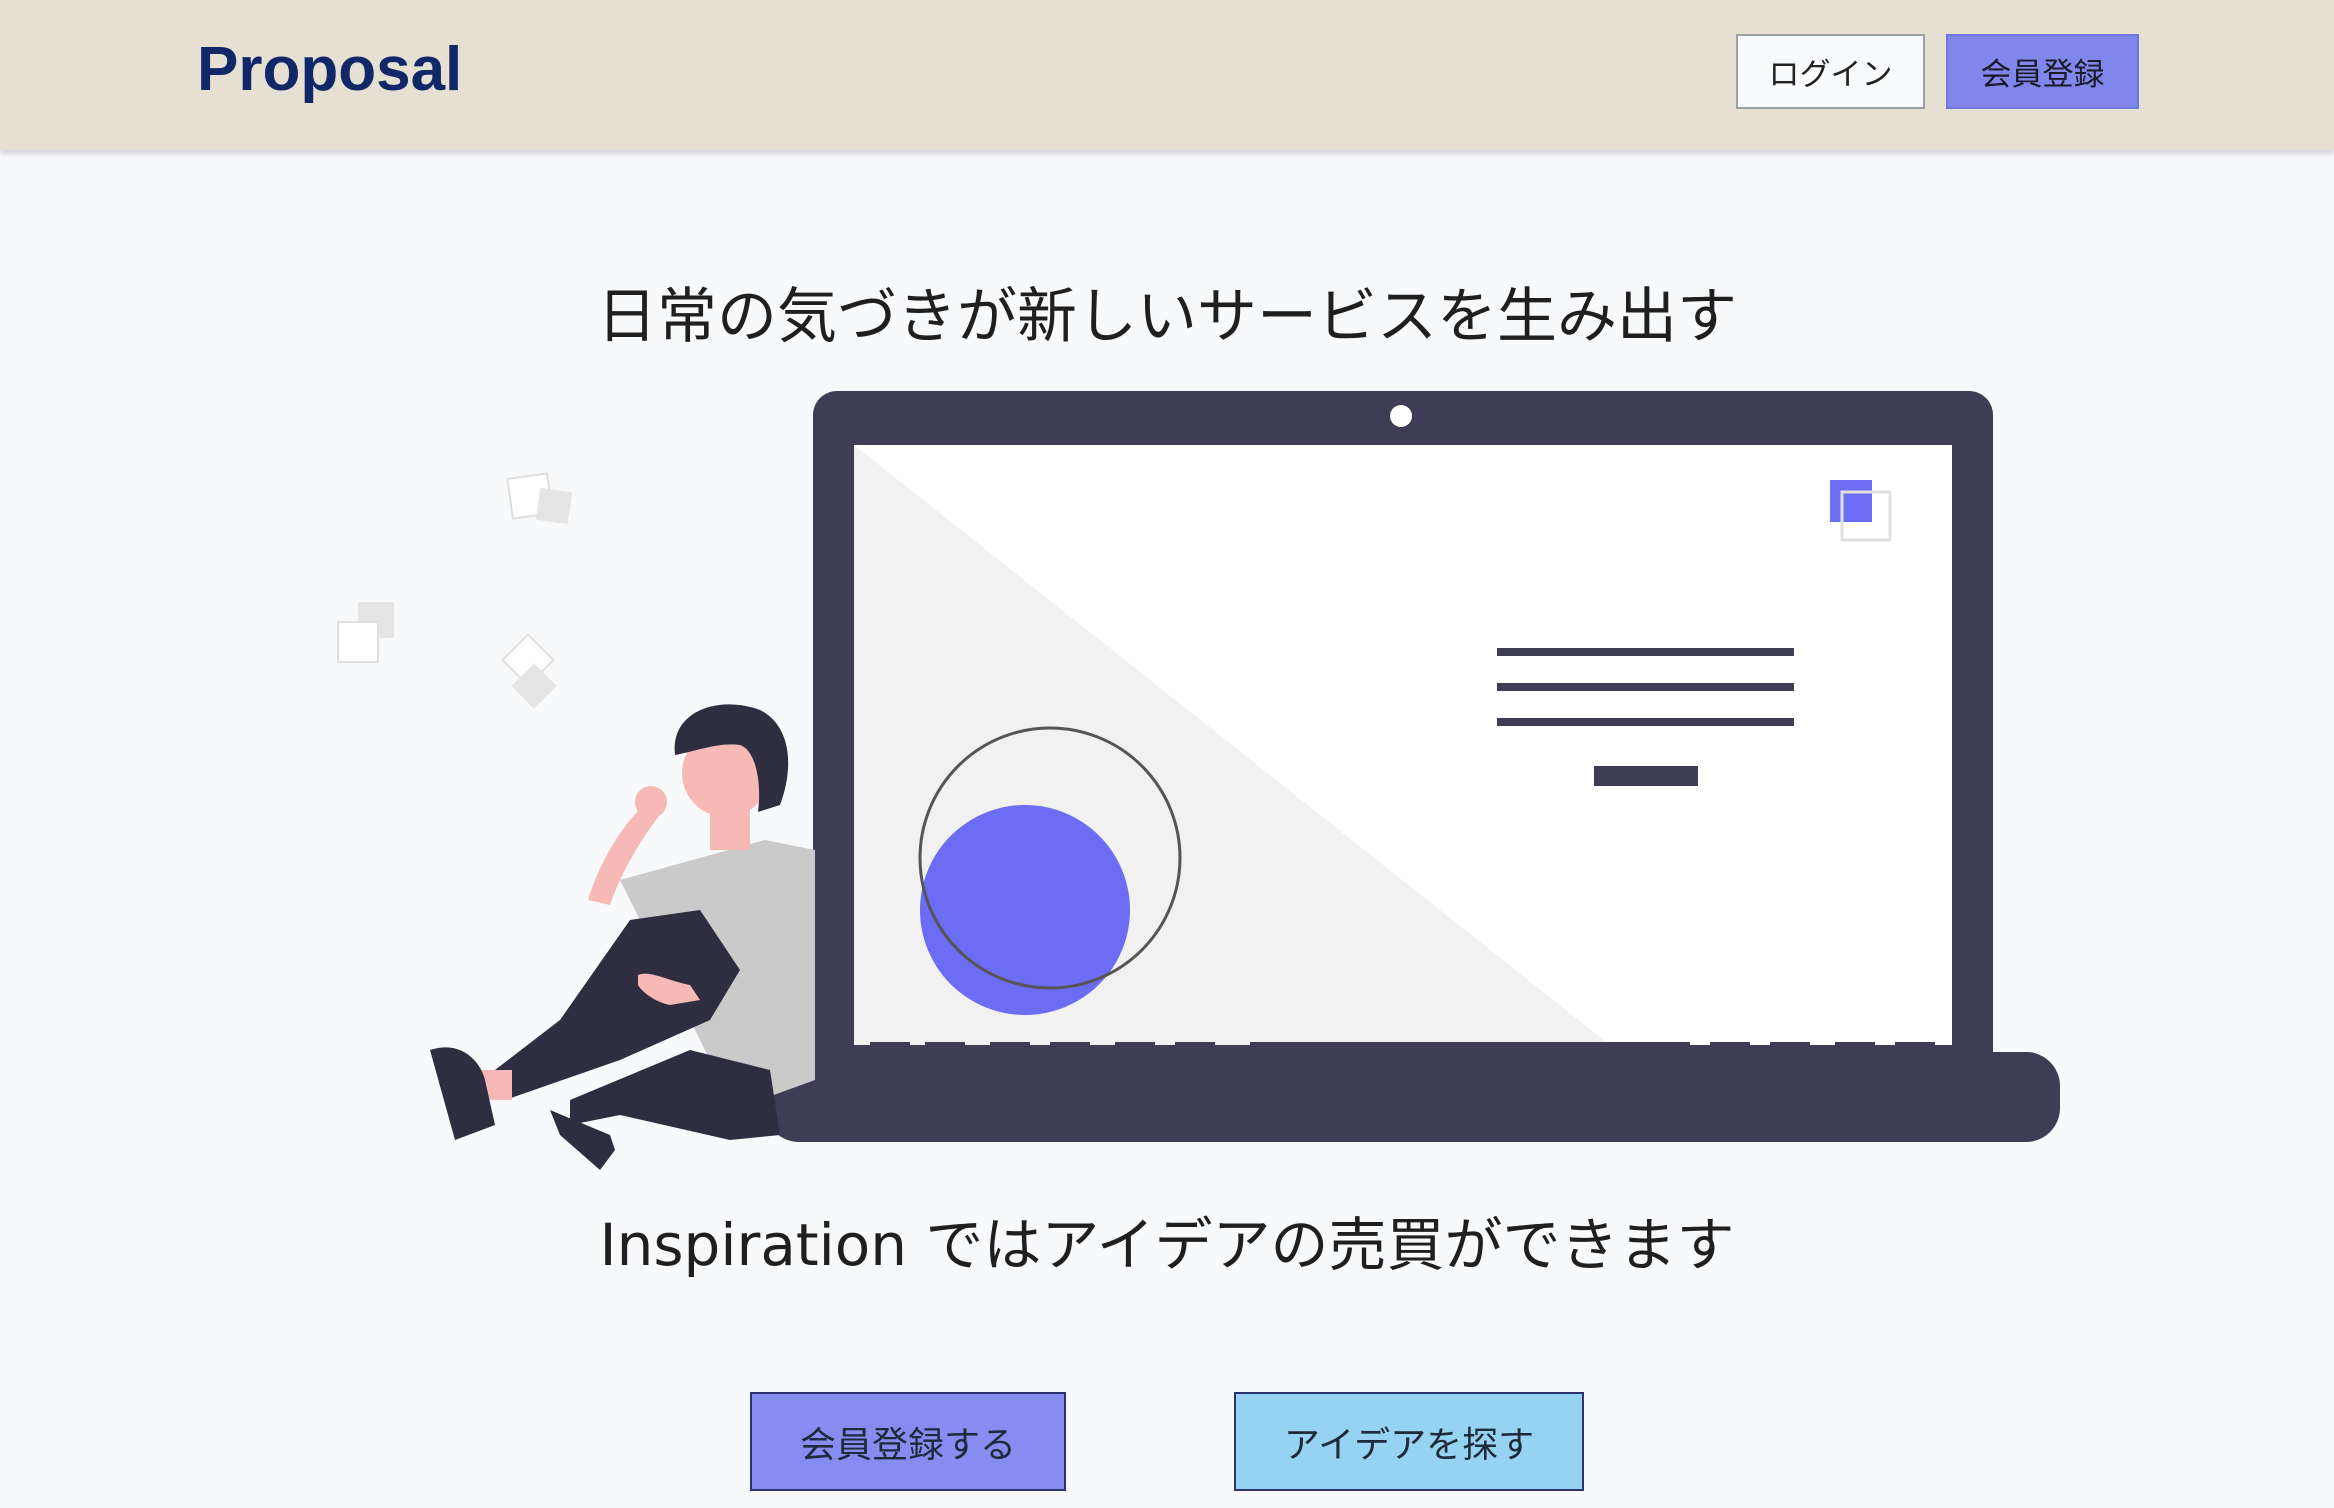 The height and width of the screenshot is (1508, 2334). Describe the element at coordinates (908, 1441) in the screenshot. I see `signup-cta-button: 会員登録する` at that location.